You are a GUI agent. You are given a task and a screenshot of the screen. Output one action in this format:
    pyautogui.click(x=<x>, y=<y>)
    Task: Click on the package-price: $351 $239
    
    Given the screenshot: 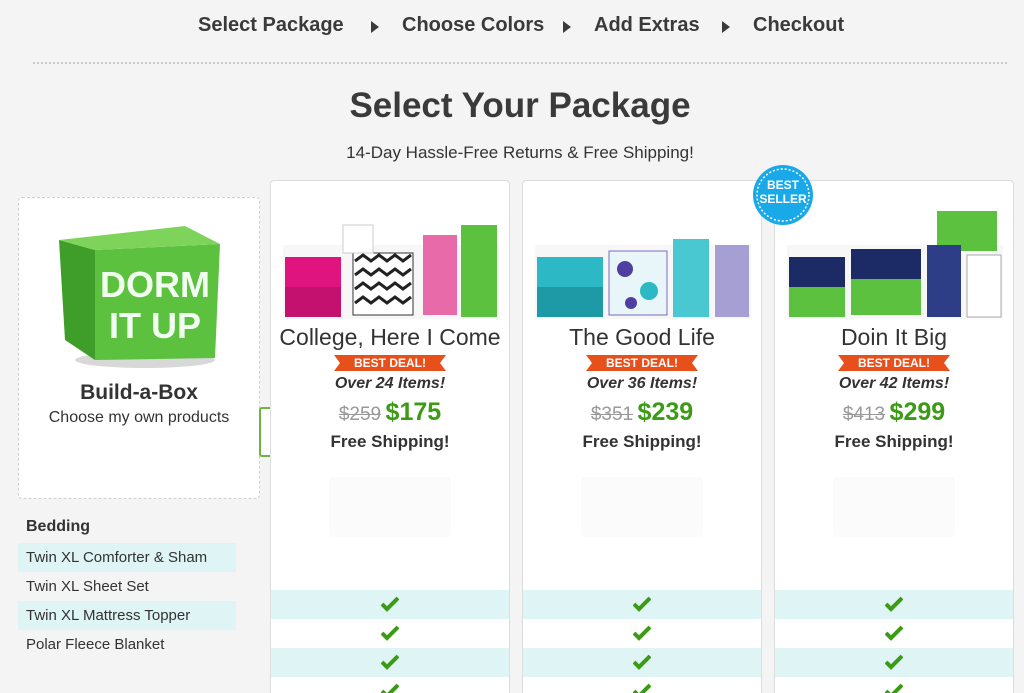 What is the action you would take?
    pyautogui.click(x=642, y=412)
    